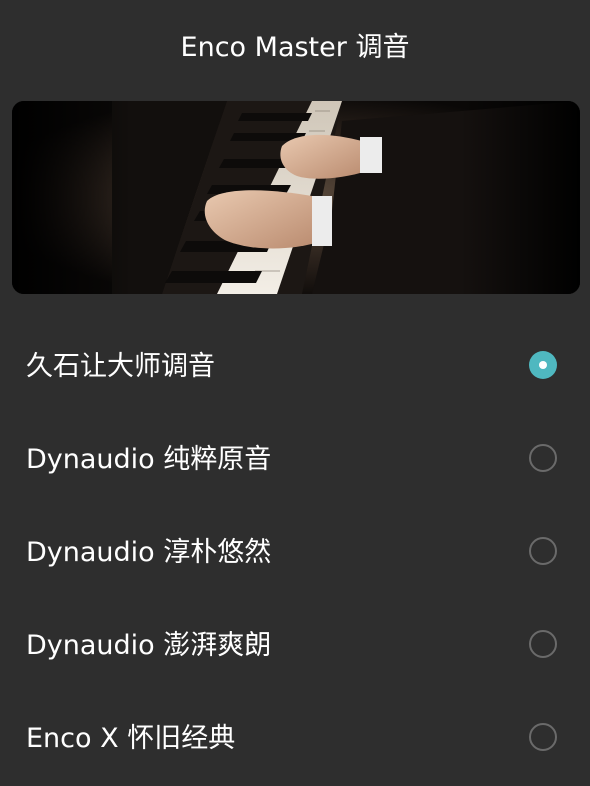 This screenshot has height=786, width=590. I want to click on option-dynaudio-pure: Dynaudio 纯粹原音, so click(295, 459).